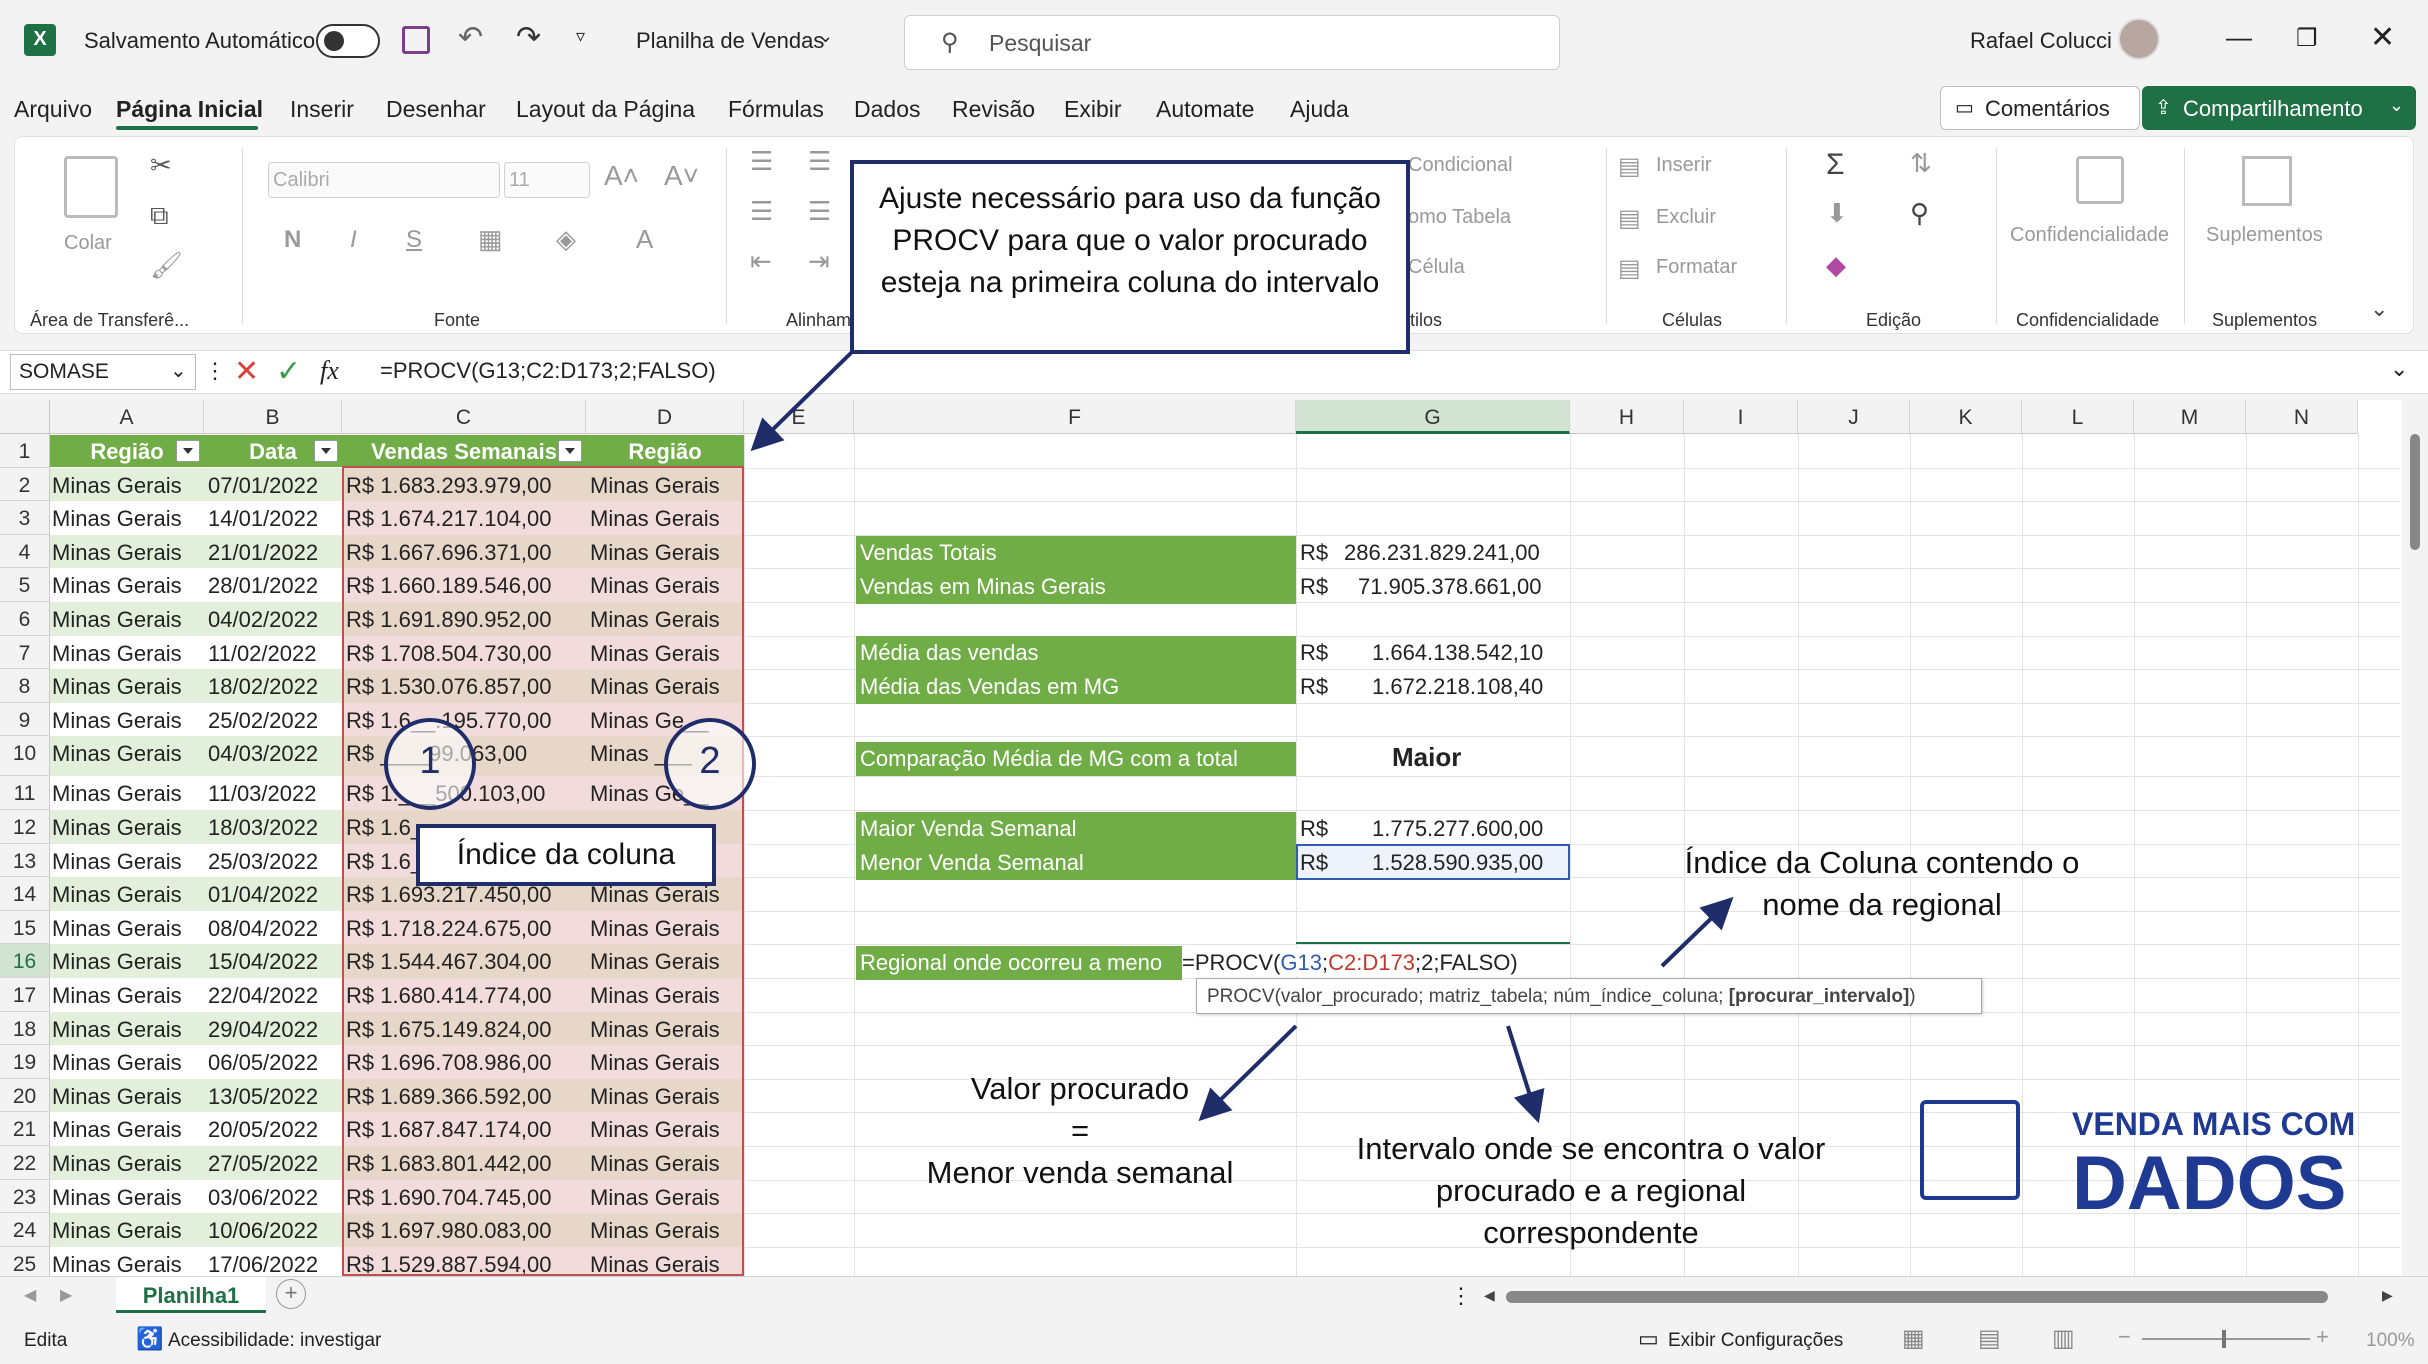  What do you see at coordinates (1214, 1296) in the screenshot?
I see `sheet-tabs-bar: ◀ ▶ Planilha1 + ⋮ ◀ ▶` at bounding box center [1214, 1296].